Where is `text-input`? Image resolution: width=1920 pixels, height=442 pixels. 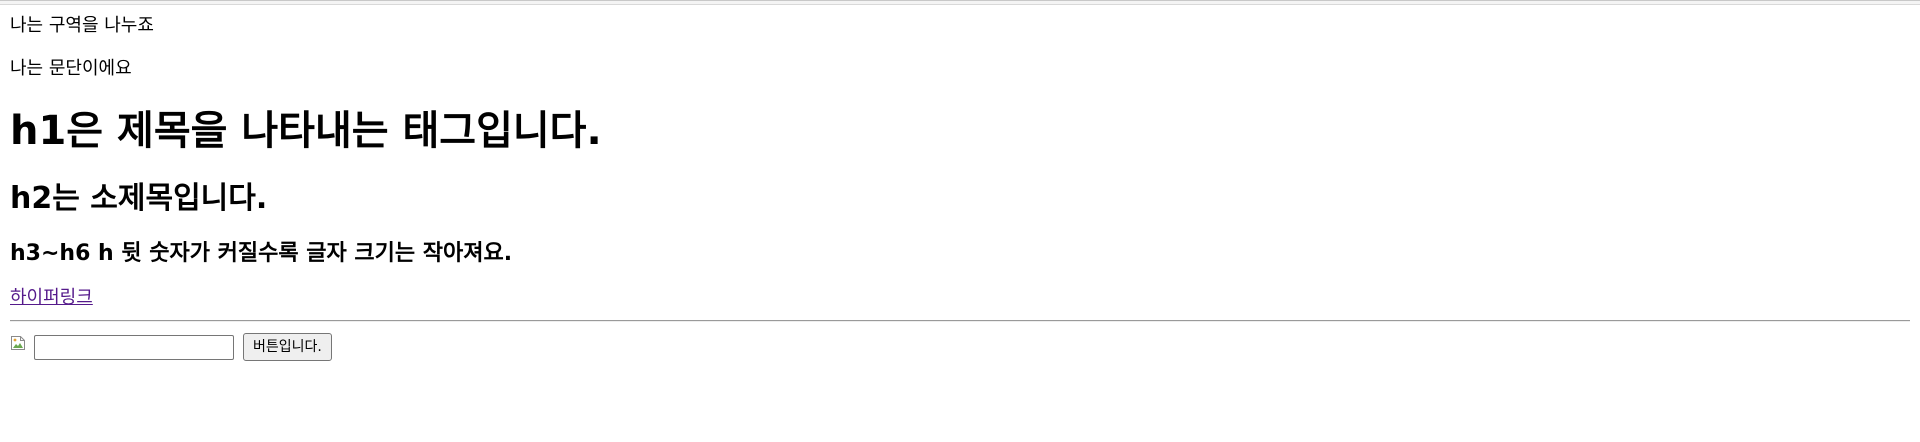 text-input is located at coordinates (134, 347).